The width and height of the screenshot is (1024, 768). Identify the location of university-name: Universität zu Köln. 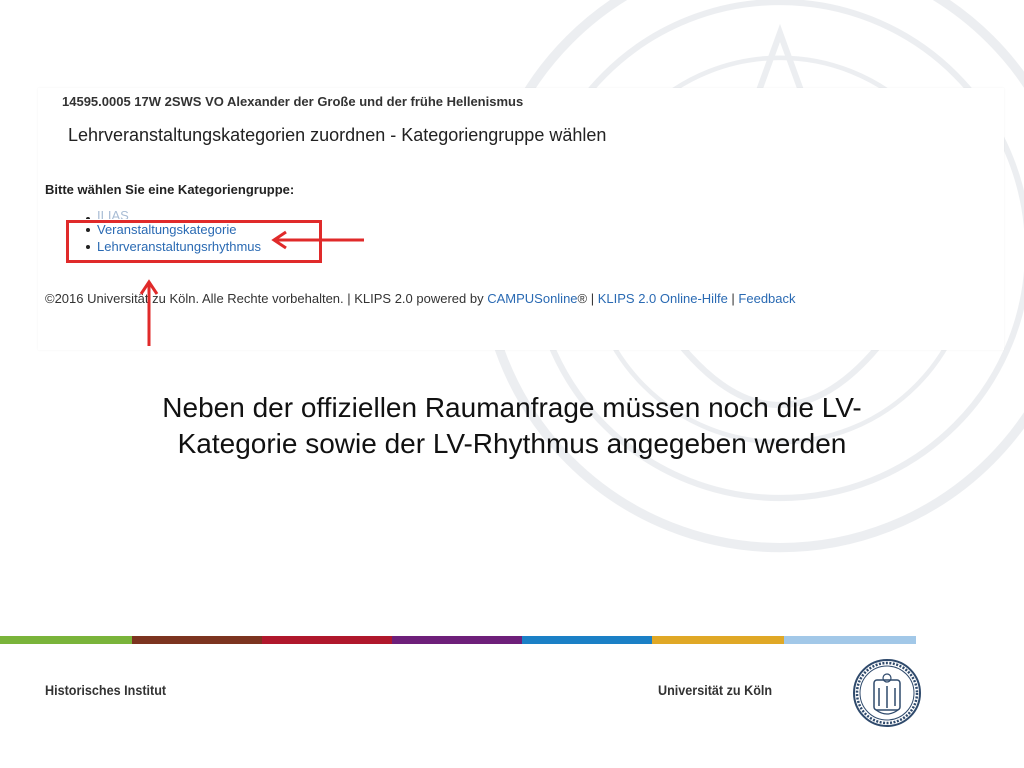
(715, 690).